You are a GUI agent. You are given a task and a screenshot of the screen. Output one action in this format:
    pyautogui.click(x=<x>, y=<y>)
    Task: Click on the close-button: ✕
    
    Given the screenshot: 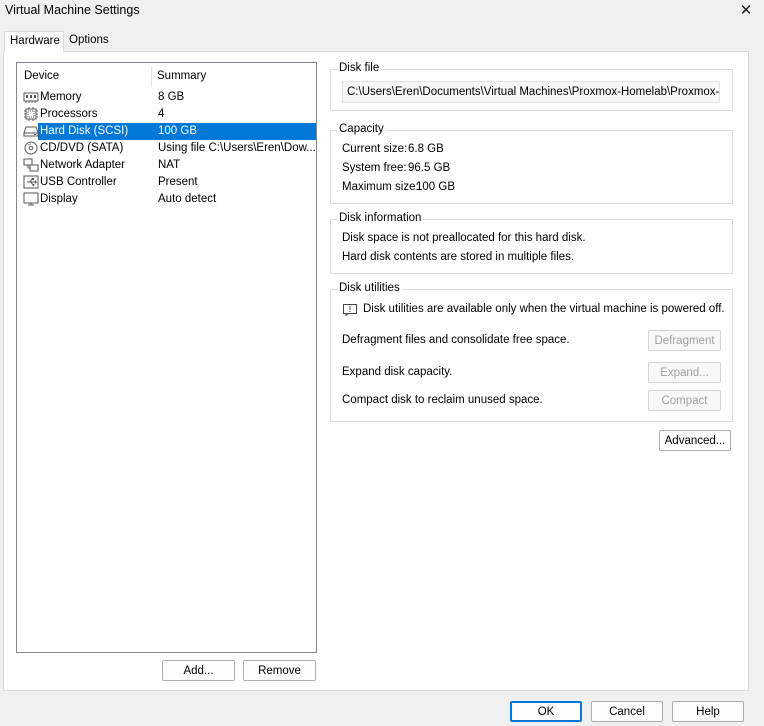 What is the action you would take?
    pyautogui.click(x=746, y=10)
    